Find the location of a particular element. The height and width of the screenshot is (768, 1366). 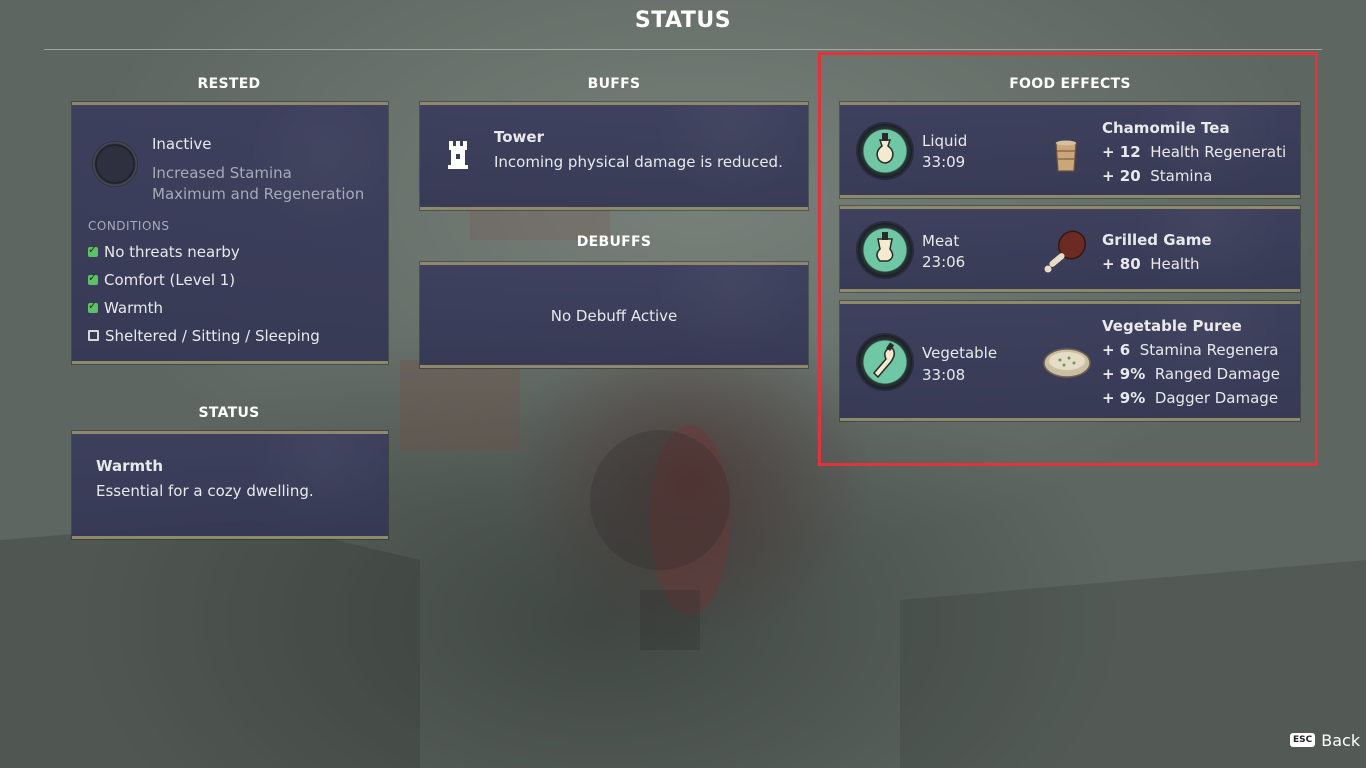

buff-desc: Incoming physical damage is reduced. is located at coordinates (638, 162).